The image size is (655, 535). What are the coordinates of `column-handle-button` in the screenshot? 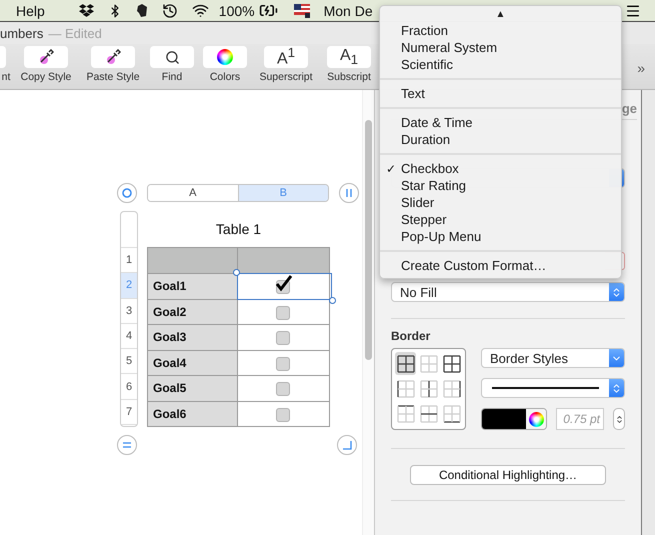 It's located at (349, 193).